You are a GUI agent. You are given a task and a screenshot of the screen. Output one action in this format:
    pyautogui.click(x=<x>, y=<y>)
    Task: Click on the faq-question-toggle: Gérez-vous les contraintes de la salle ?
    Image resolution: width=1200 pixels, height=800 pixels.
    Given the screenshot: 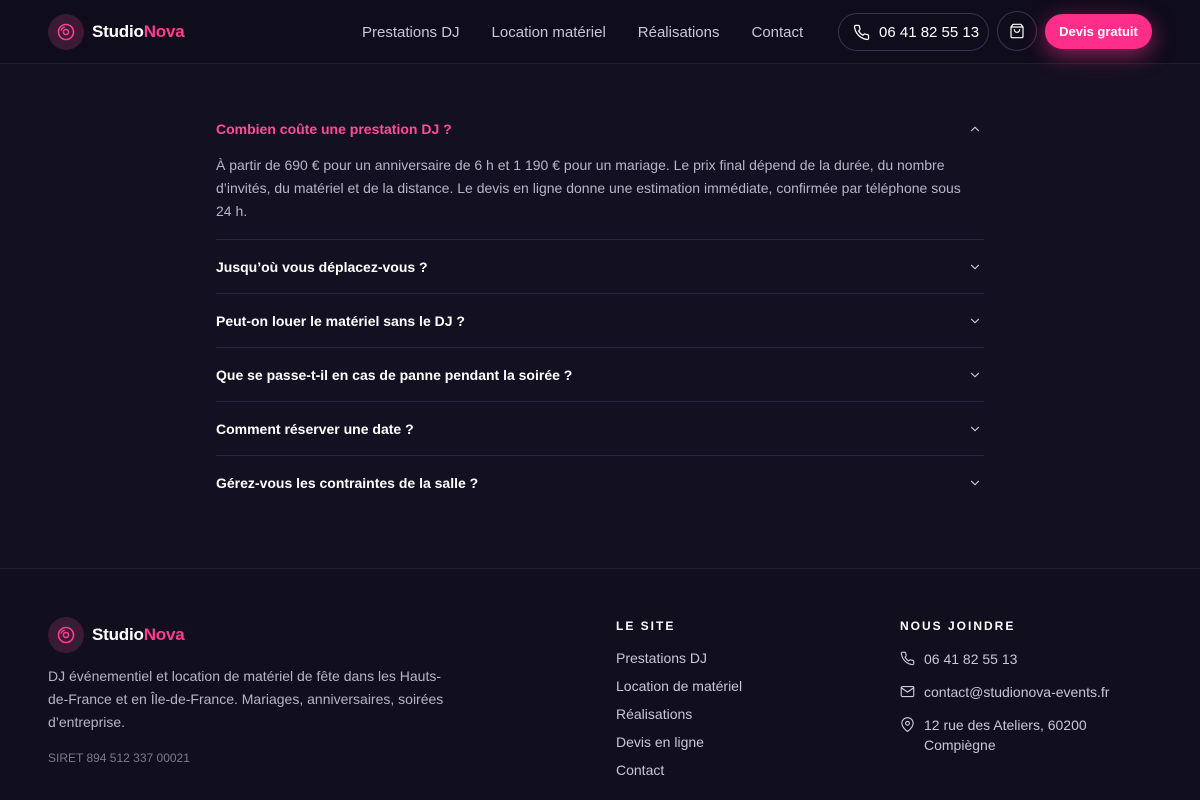 What is the action you would take?
    pyautogui.click(x=600, y=482)
    